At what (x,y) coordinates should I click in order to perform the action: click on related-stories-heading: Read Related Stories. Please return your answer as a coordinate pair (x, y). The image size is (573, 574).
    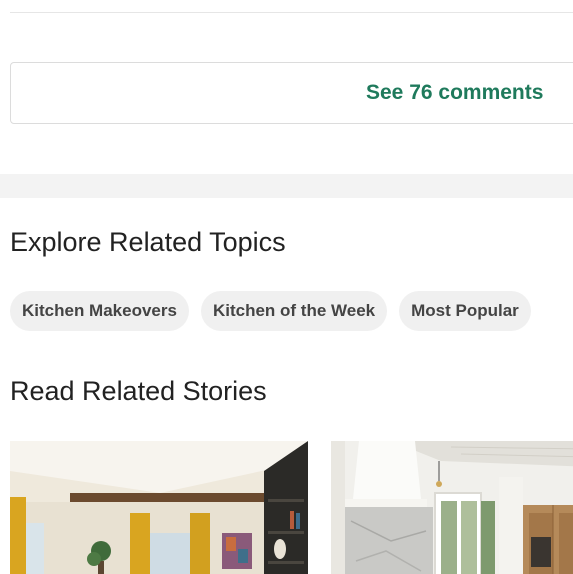
    Looking at the image, I should click on (138, 391).